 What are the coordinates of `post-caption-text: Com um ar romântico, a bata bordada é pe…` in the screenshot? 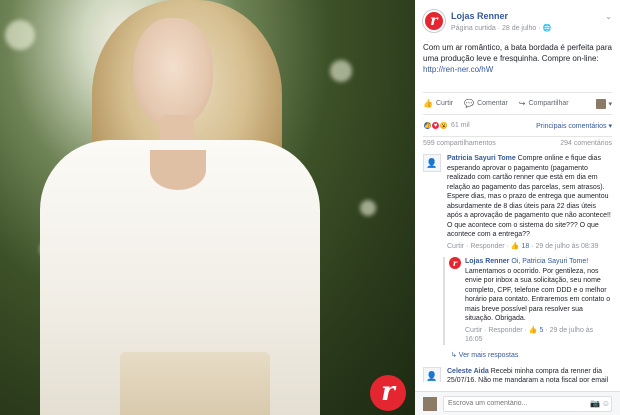 It's located at (517, 53).